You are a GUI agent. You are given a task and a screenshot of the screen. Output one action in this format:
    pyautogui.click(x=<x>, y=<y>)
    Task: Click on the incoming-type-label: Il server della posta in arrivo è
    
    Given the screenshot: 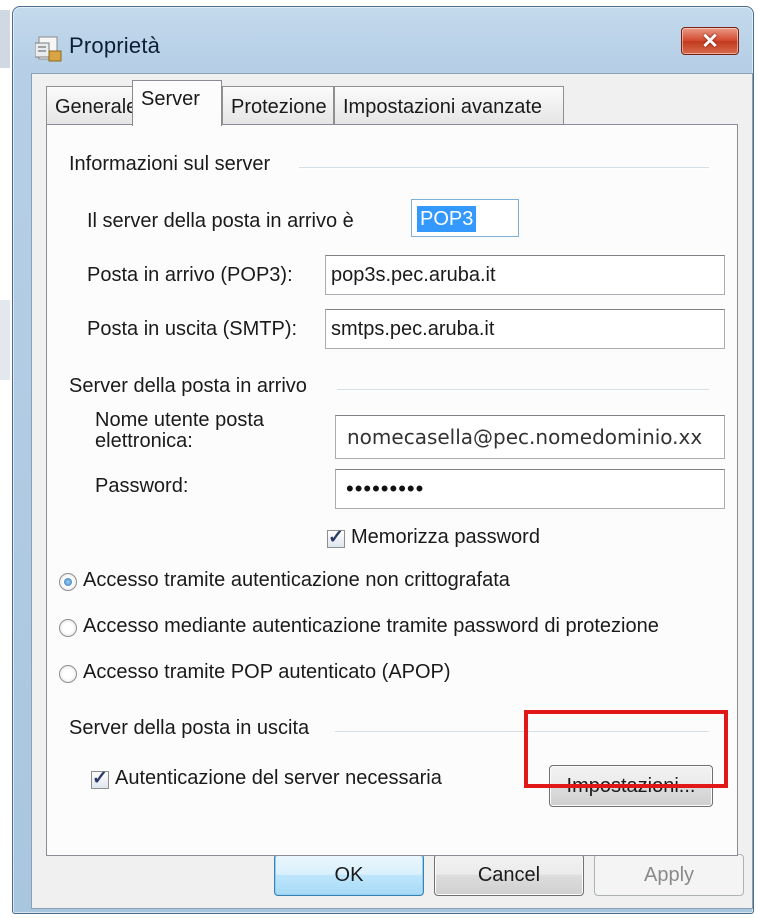 What is the action you would take?
    pyautogui.click(x=220, y=221)
    